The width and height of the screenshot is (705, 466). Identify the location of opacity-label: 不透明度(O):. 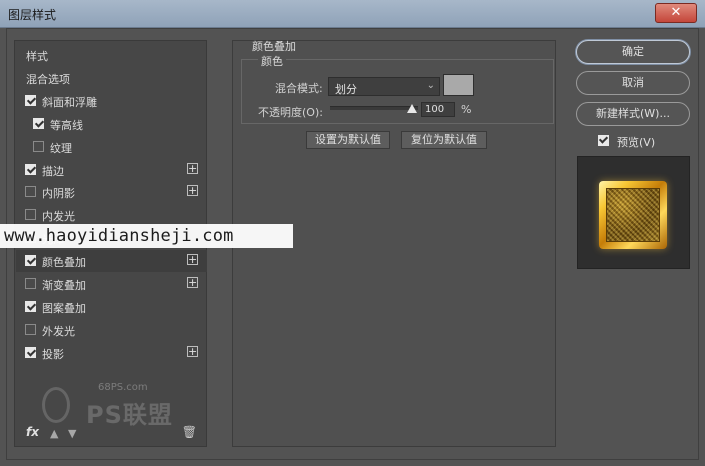
(290, 112).